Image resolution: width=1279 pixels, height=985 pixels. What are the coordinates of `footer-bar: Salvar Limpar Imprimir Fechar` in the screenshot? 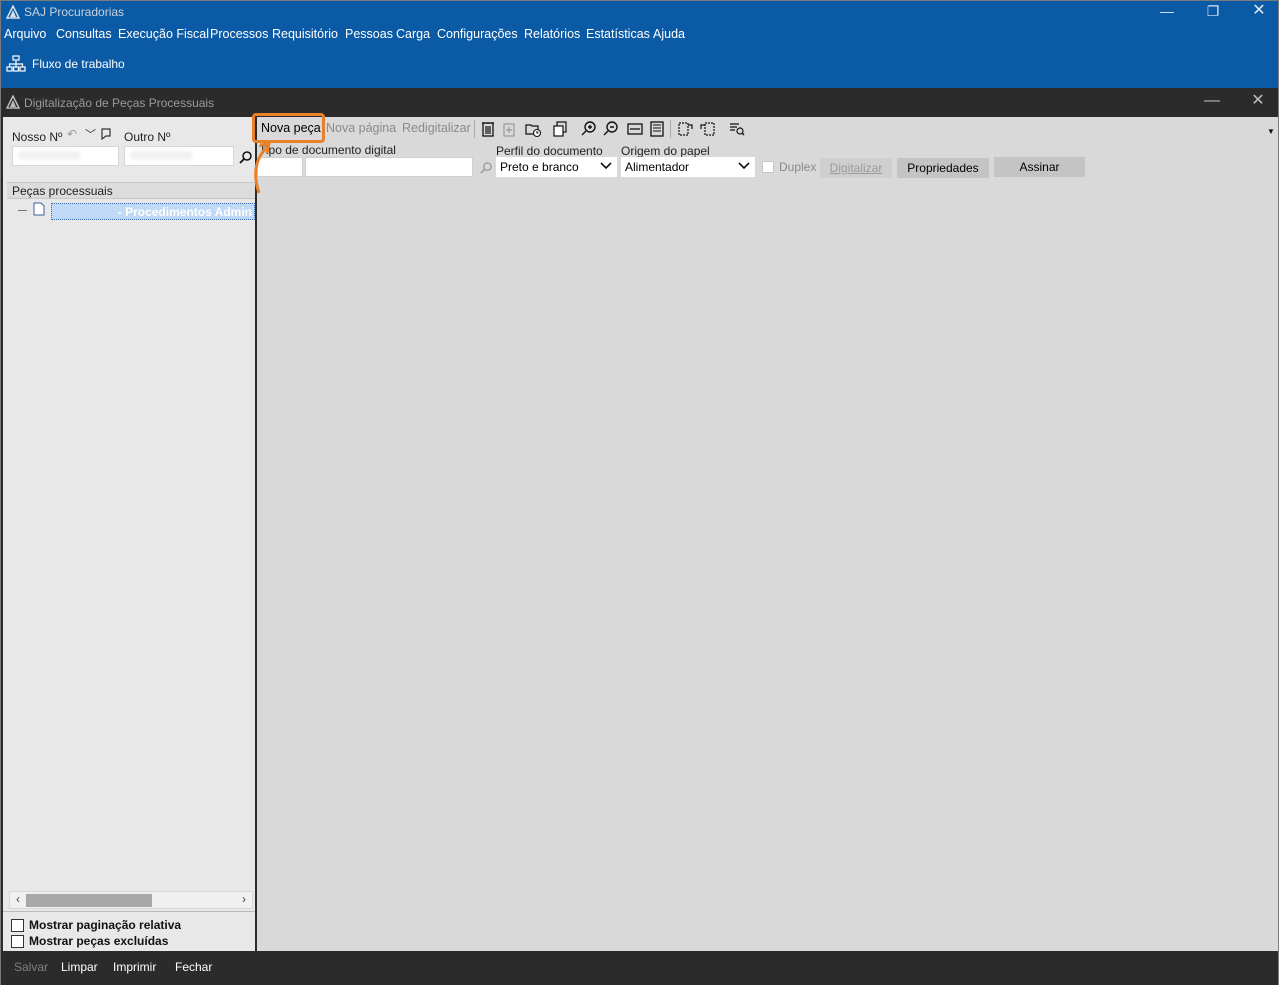 It's located at (640, 968).